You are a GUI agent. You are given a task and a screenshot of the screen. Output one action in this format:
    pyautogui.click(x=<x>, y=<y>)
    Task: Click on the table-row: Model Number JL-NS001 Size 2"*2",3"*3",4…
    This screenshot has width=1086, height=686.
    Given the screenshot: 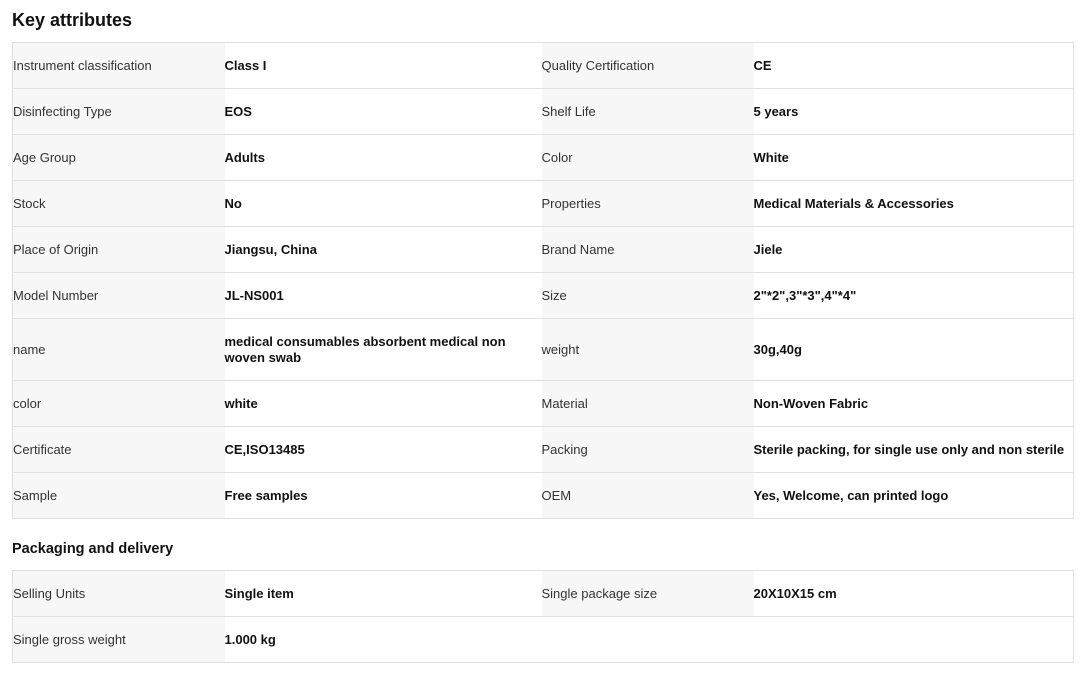 What is the action you would take?
    pyautogui.click(x=543, y=295)
    